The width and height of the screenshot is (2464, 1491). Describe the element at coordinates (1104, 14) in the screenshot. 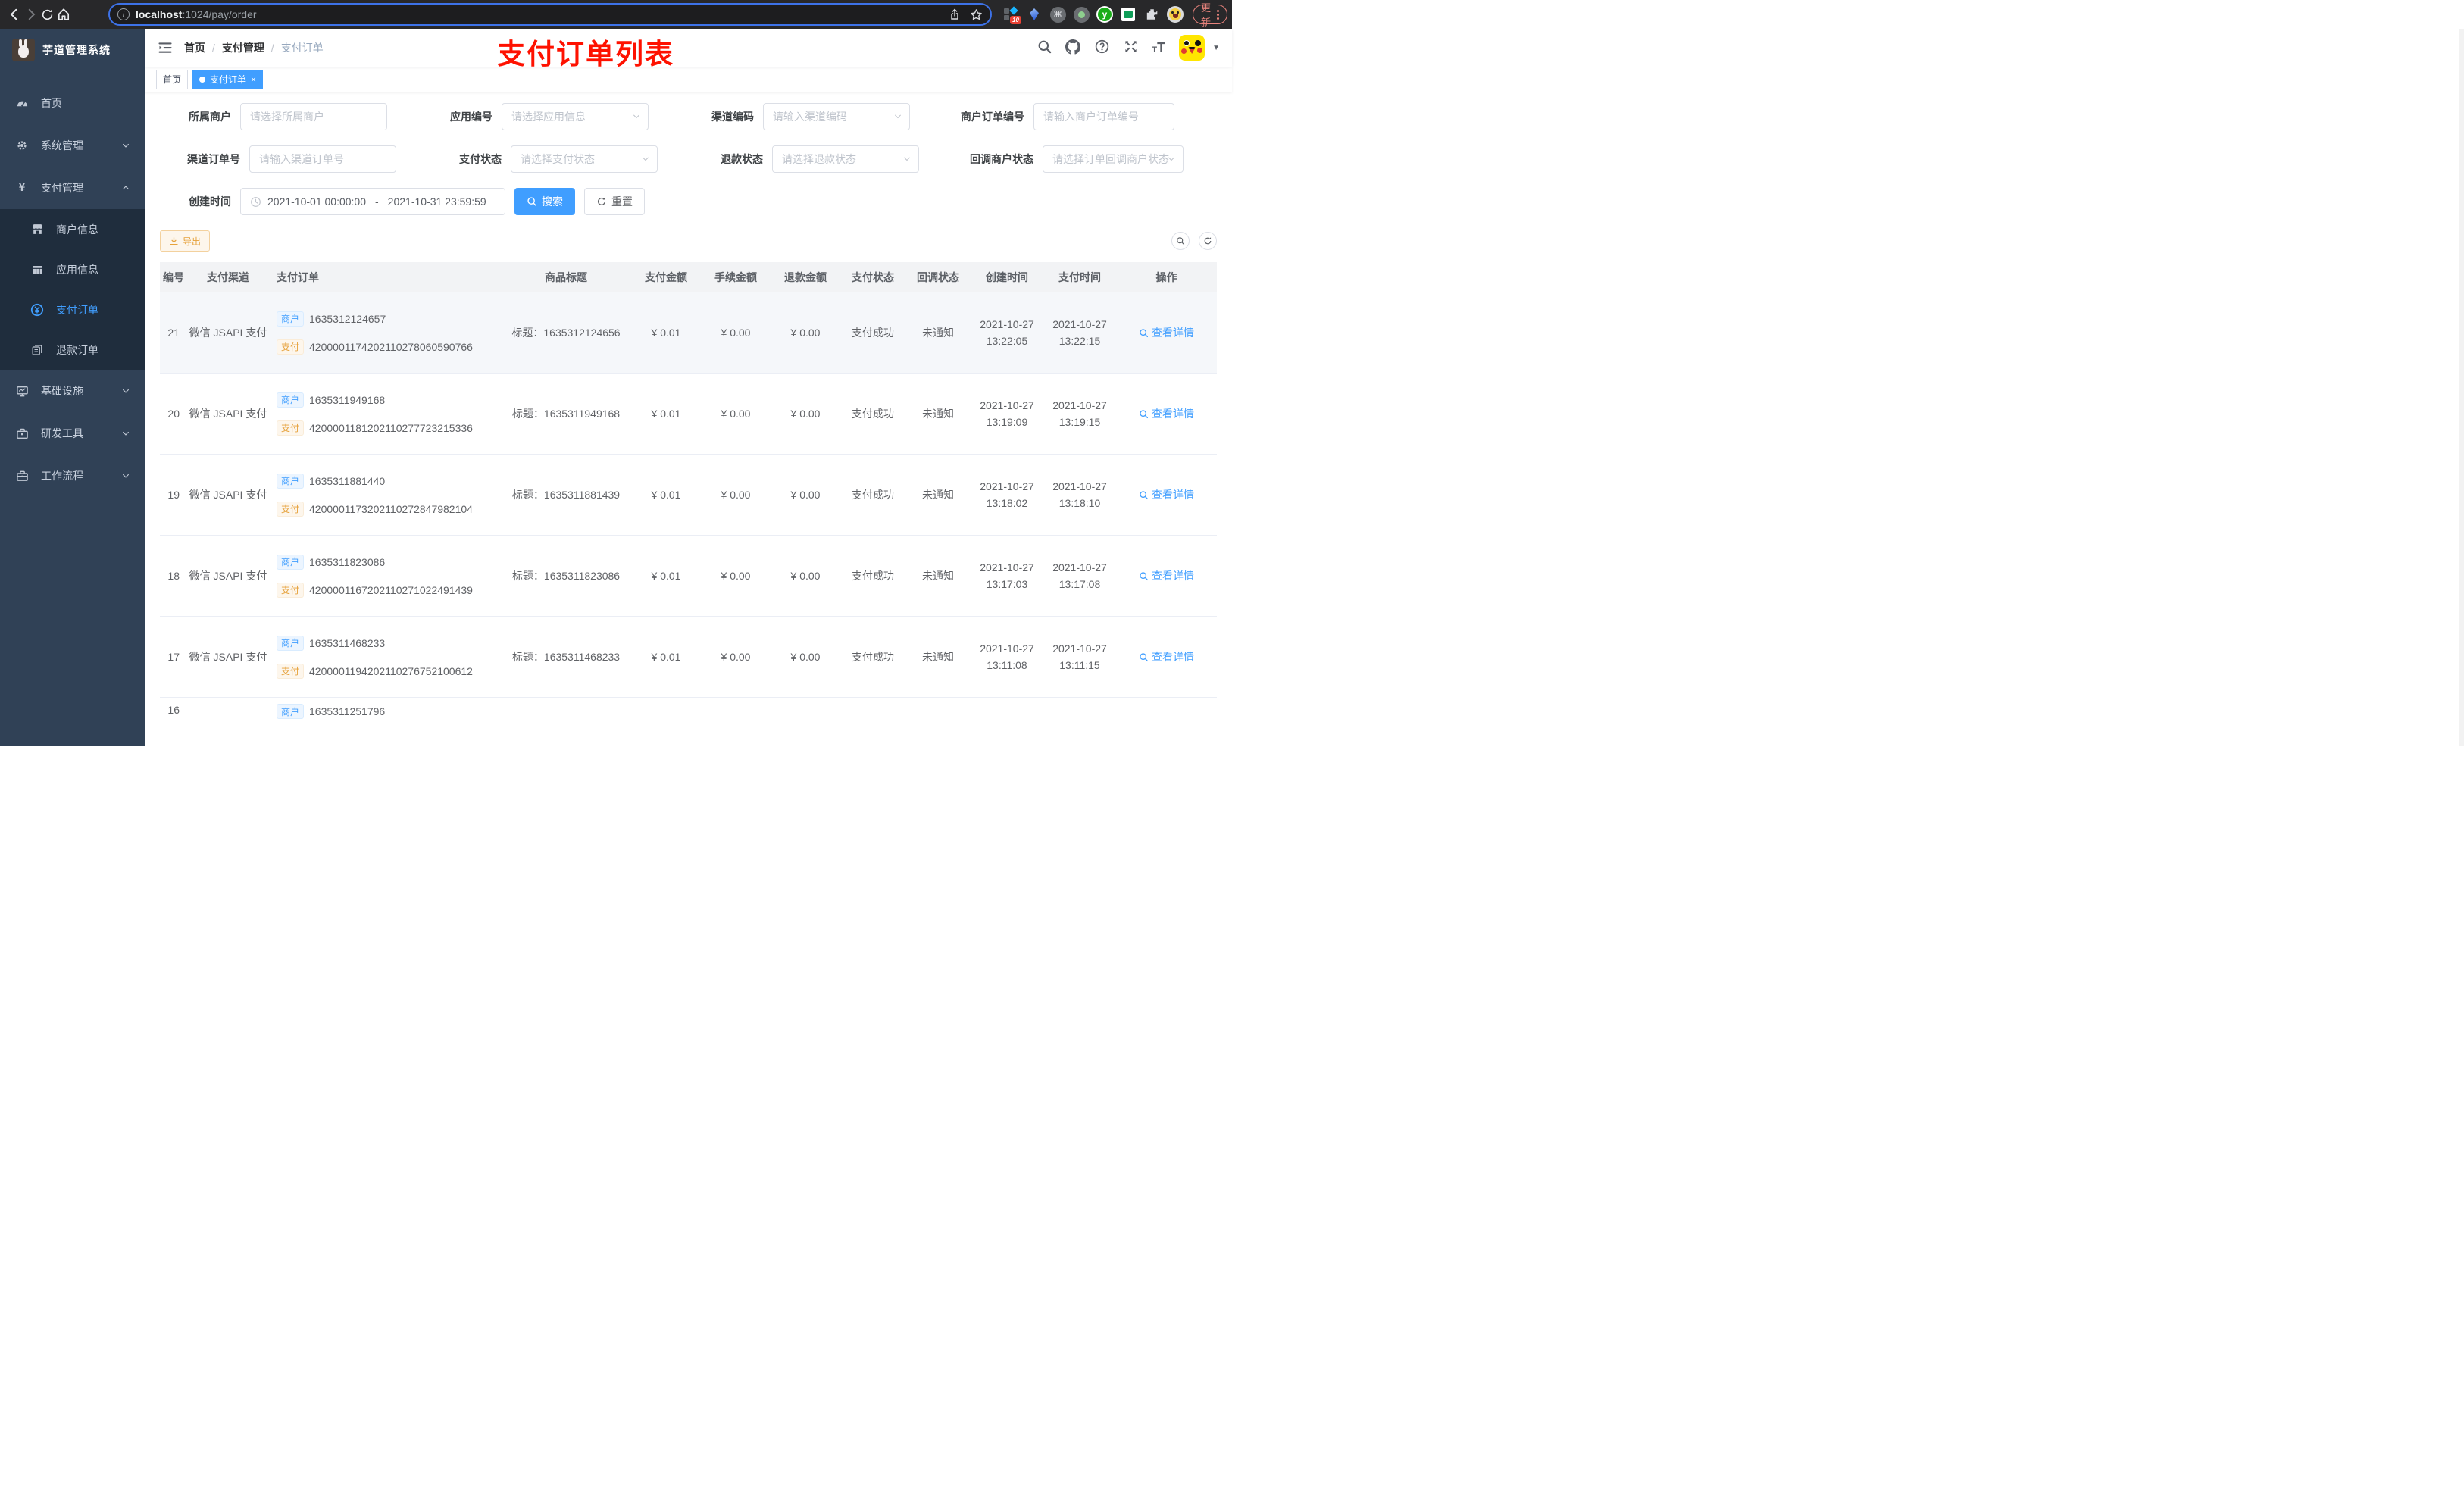

I see `y-extension-icon: y` at that location.